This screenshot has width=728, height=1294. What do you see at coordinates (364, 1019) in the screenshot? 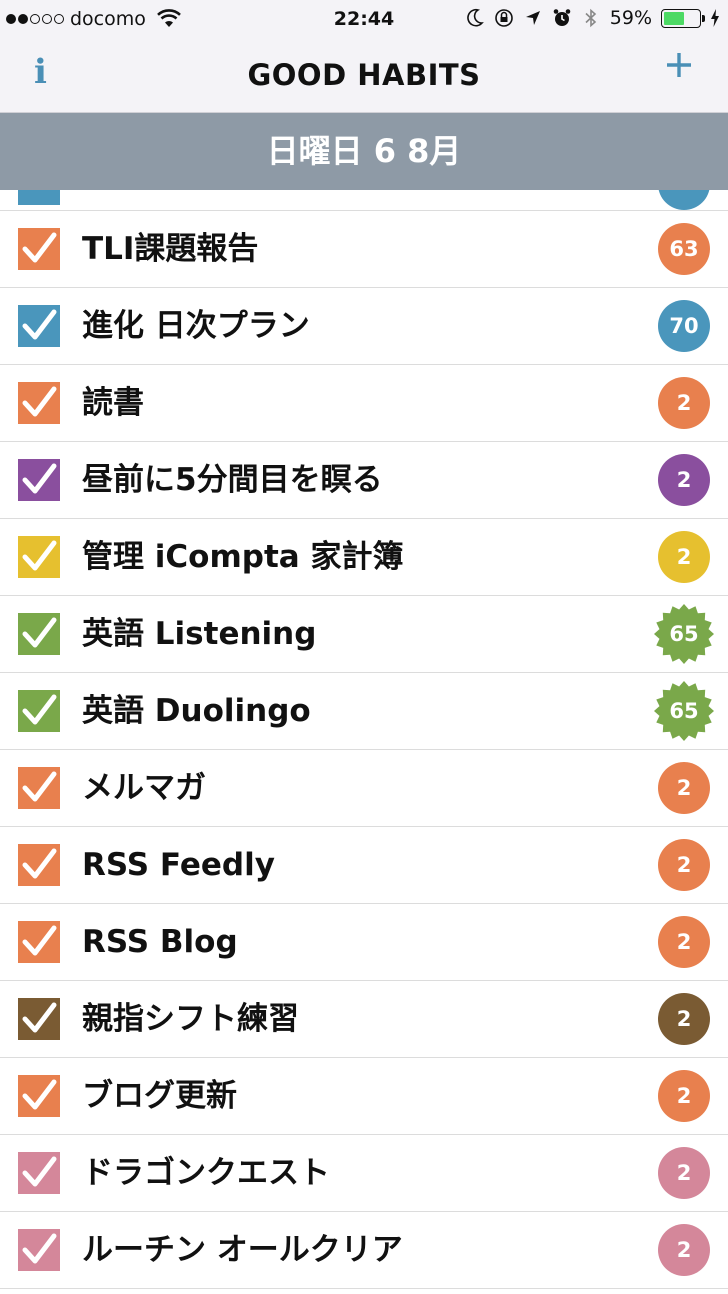
I see `habit-row: 親指シフト練習 2` at bounding box center [364, 1019].